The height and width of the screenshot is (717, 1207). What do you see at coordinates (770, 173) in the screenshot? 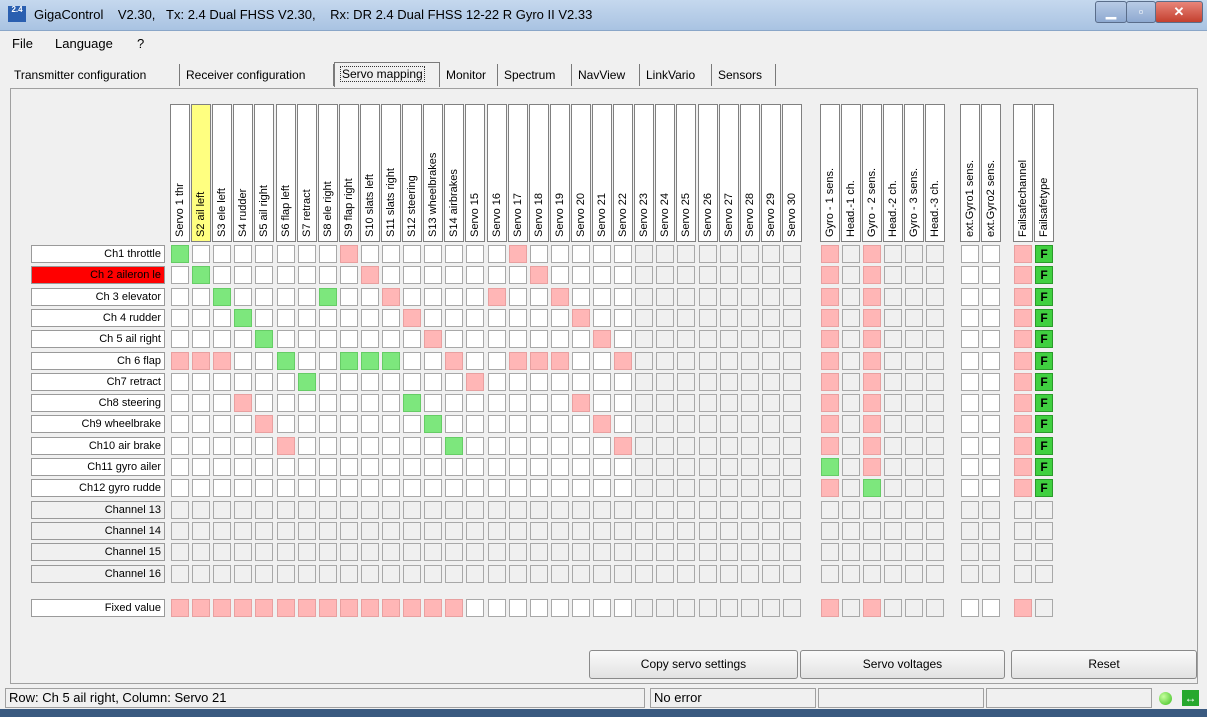
I see `column-header-servo-29: Servo 29` at bounding box center [770, 173].